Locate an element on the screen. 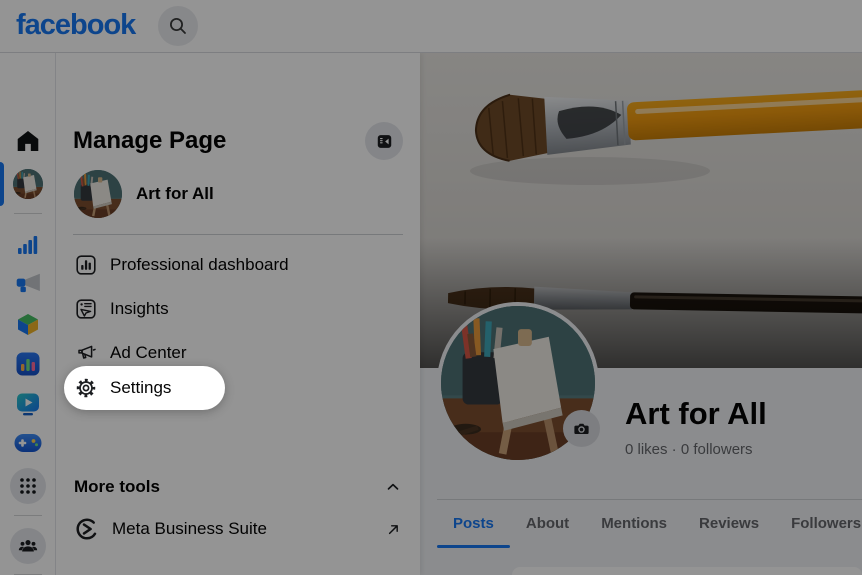 Image resolution: width=862 pixels, height=575 pixels. menu-item-settings: Settings is located at coordinates (144, 388).